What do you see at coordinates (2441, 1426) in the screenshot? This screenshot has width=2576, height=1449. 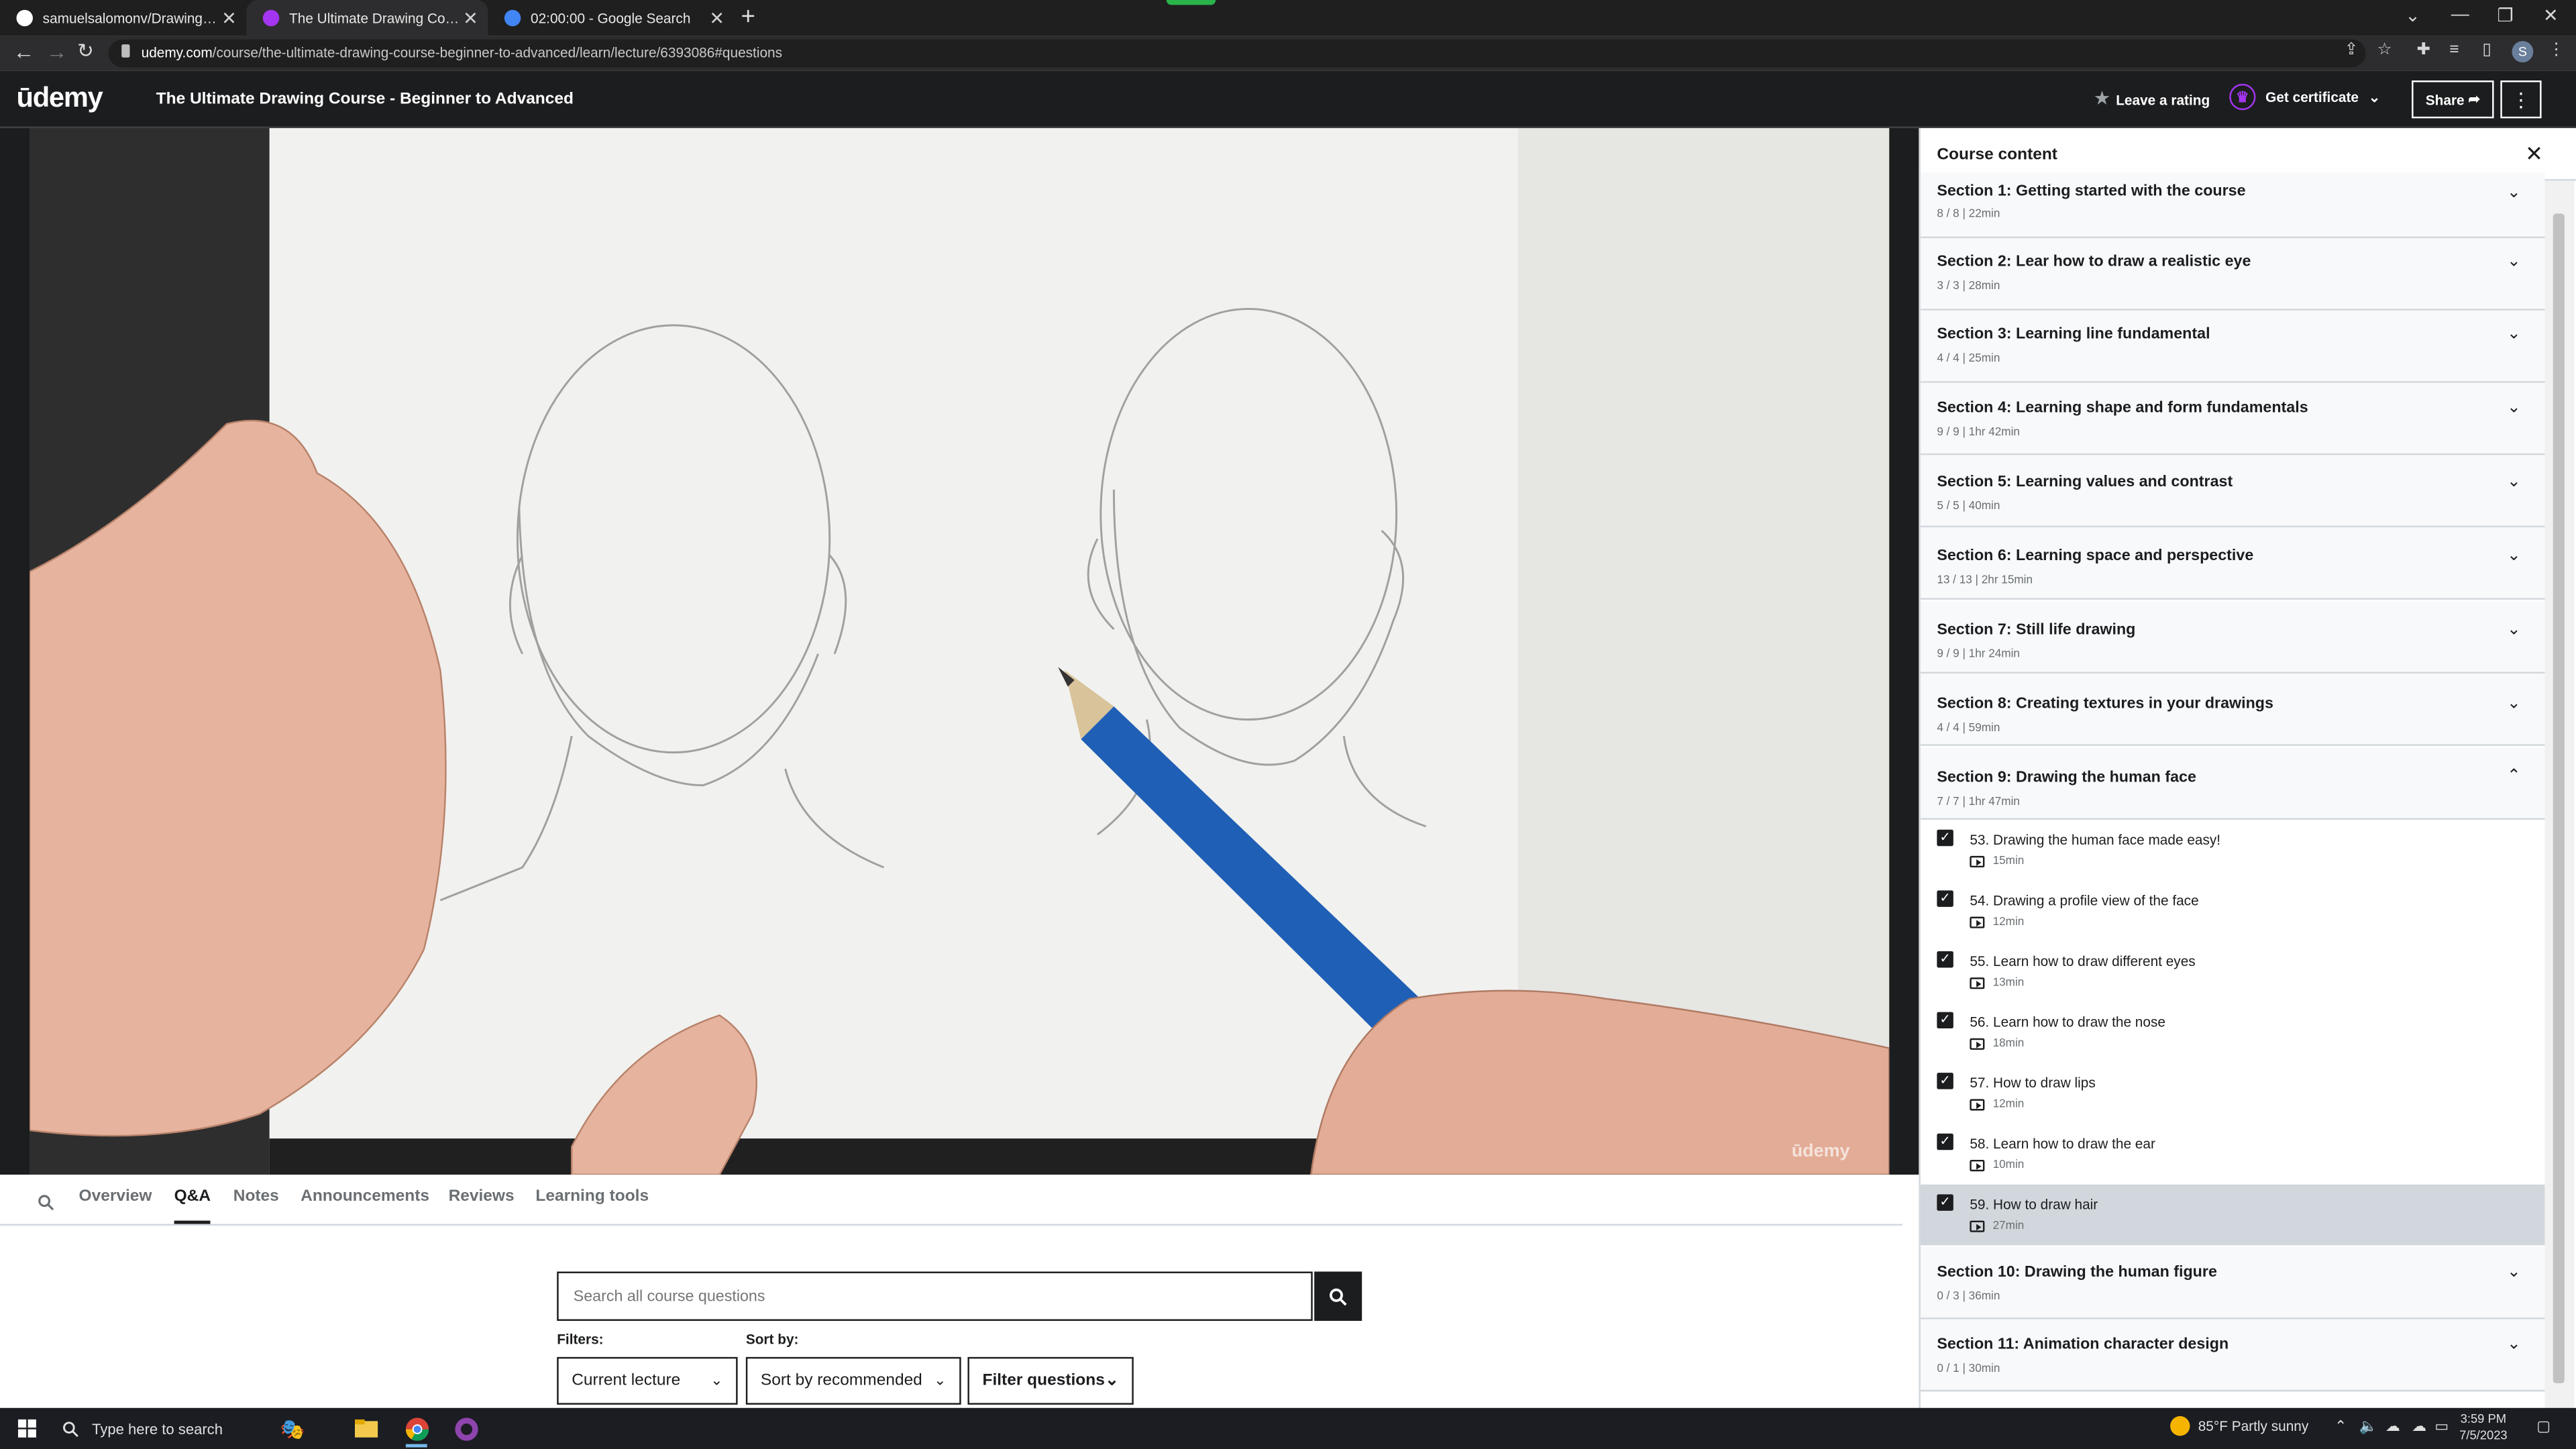 I see `network-icon: ▭` at bounding box center [2441, 1426].